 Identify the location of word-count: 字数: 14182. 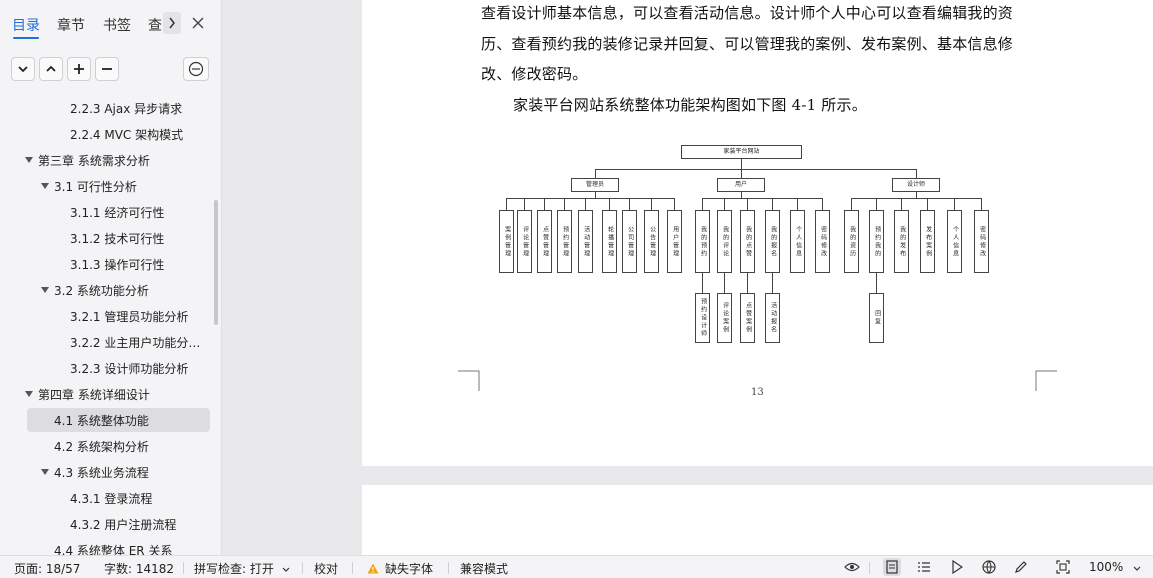
(139, 568).